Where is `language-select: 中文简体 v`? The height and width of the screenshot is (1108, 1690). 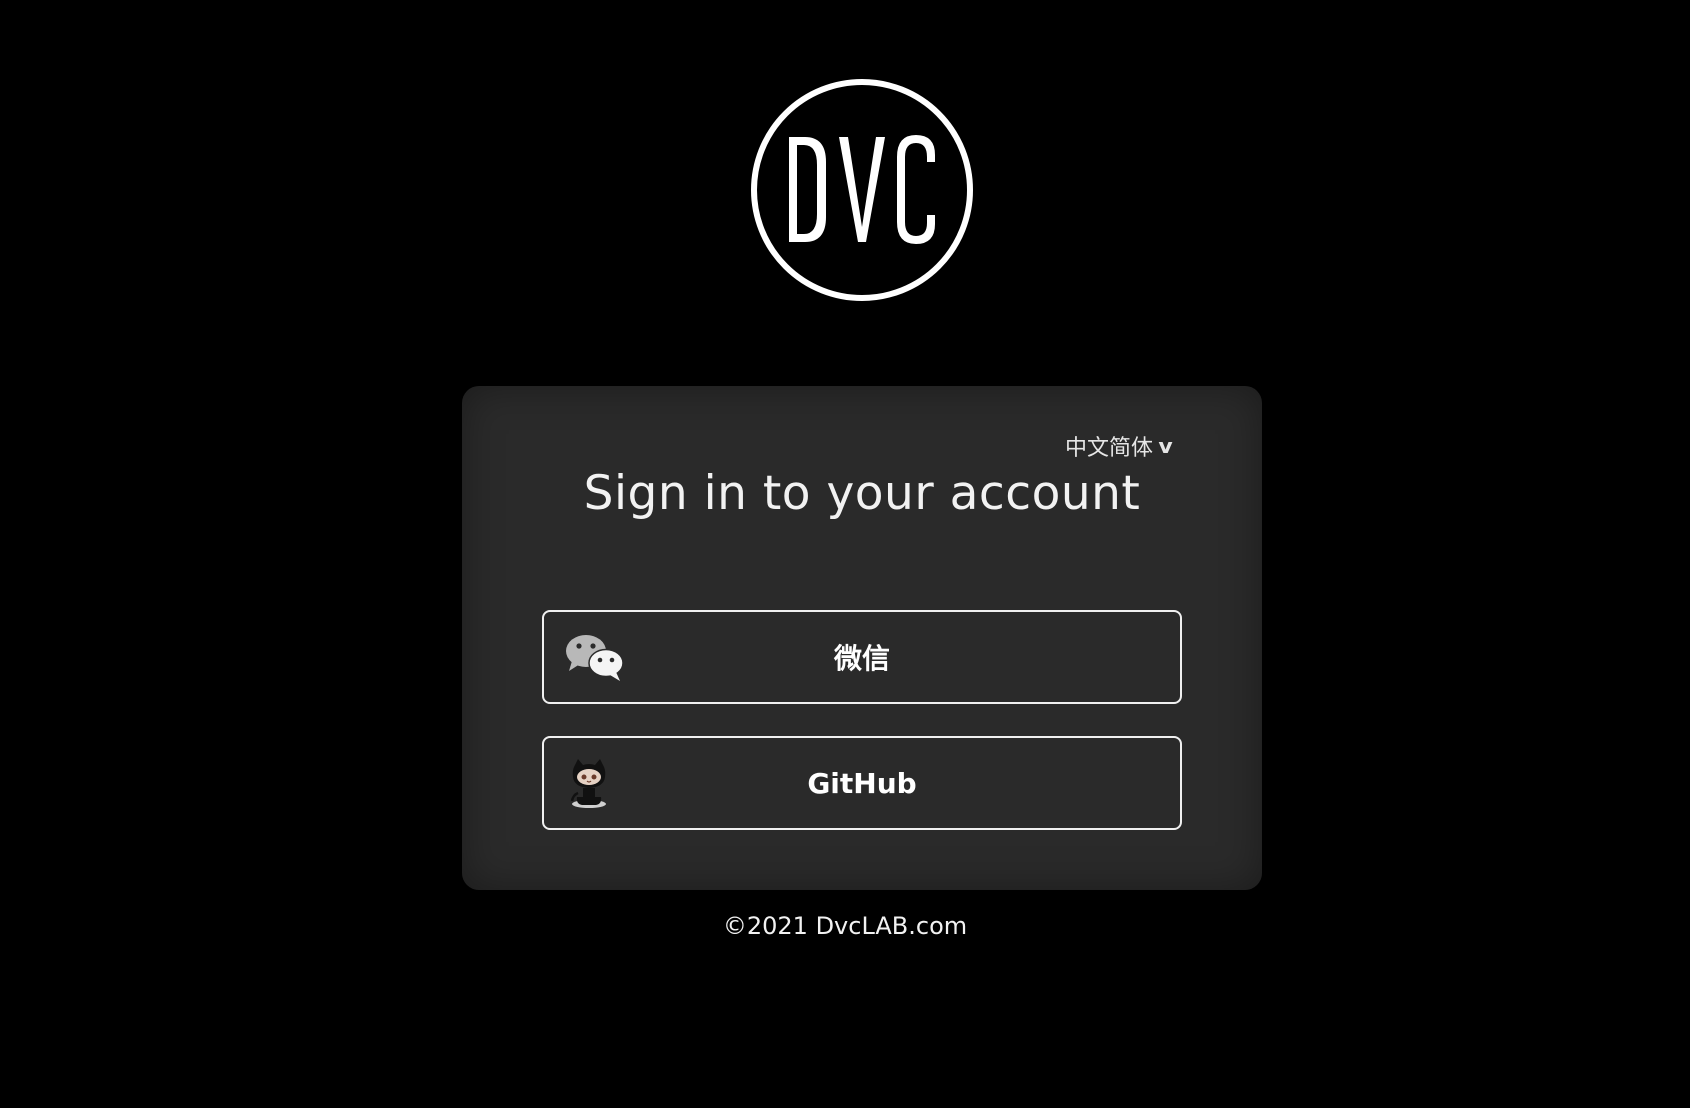
language-select: 中文简体 v is located at coordinates (1118, 446).